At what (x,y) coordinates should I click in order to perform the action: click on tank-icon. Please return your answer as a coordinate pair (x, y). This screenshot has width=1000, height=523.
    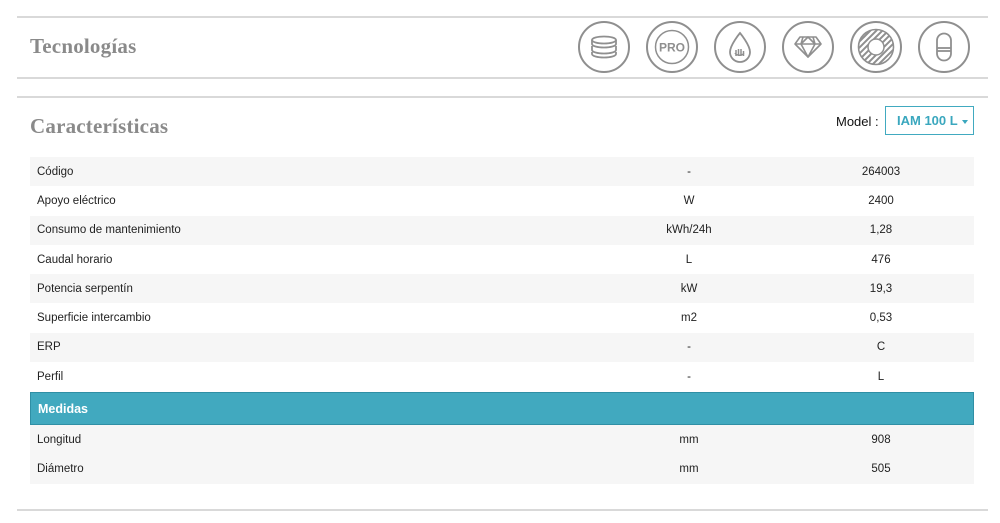
    Looking at the image, I should click on (944, 47).